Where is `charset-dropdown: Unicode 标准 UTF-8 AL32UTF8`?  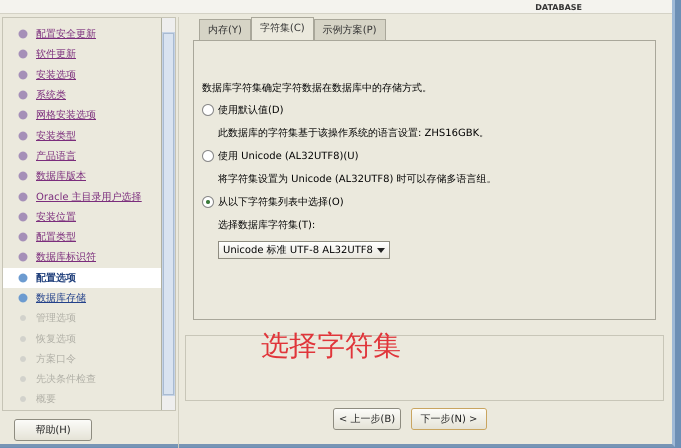
charset-dropdown: Unicode 标准 UTF-8 AL32UTF8 is located at coordinates (304, 250).